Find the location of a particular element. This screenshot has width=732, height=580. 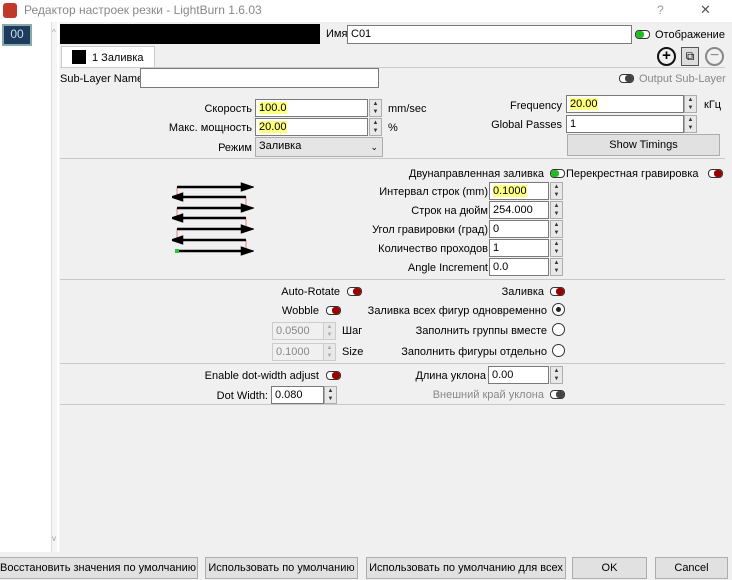

help-button: ? is located at coordinates (660, 10).